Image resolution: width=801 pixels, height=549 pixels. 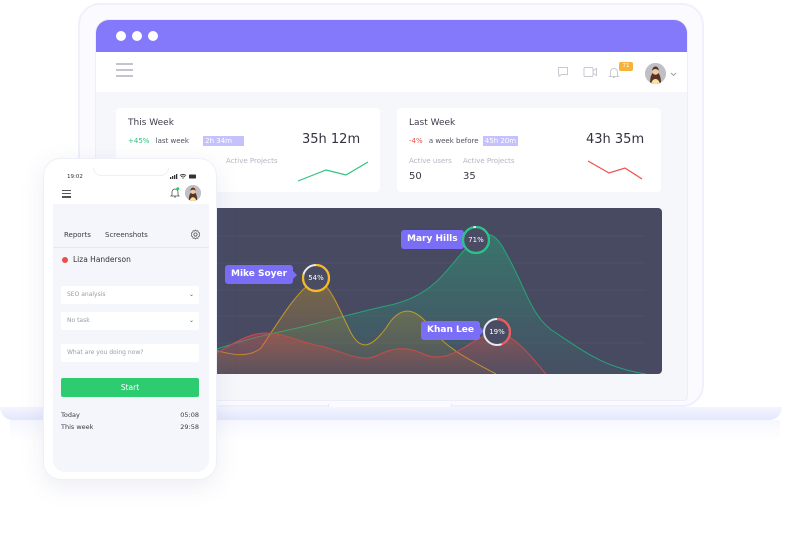 I want to click on compare-value: 2h 34m, so click(x=223, y=141).